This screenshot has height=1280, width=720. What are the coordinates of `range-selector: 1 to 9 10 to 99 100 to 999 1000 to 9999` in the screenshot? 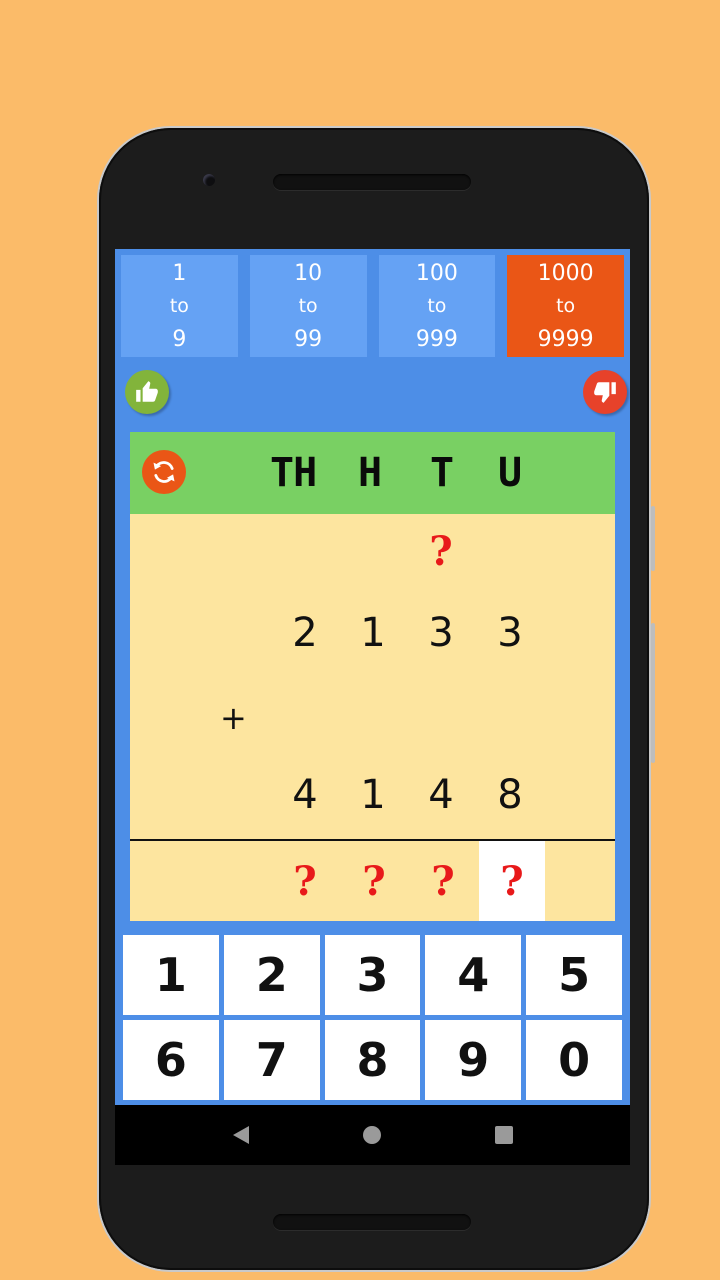 It's located at (372, 306).